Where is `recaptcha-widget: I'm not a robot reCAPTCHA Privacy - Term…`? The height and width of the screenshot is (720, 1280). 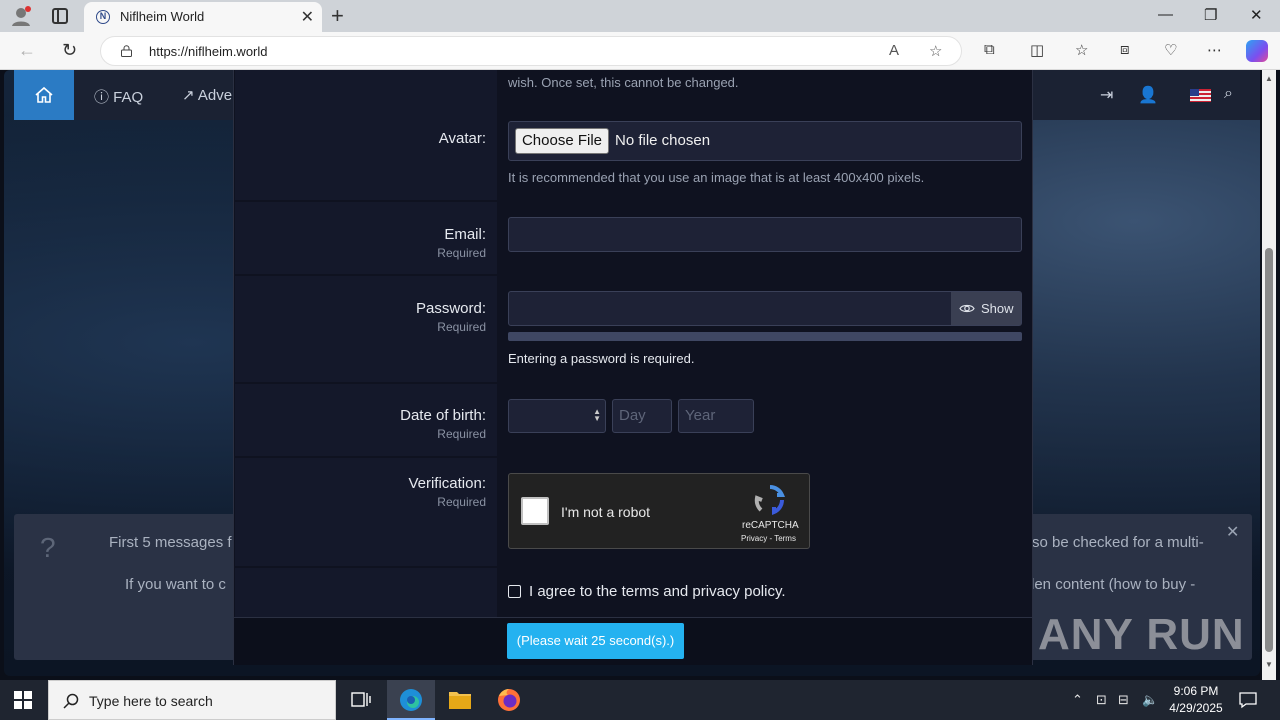 recaptcha-widget: I'm not a robot reCAPTCHA Privacy - Term… is located at coordinates (659, 511).